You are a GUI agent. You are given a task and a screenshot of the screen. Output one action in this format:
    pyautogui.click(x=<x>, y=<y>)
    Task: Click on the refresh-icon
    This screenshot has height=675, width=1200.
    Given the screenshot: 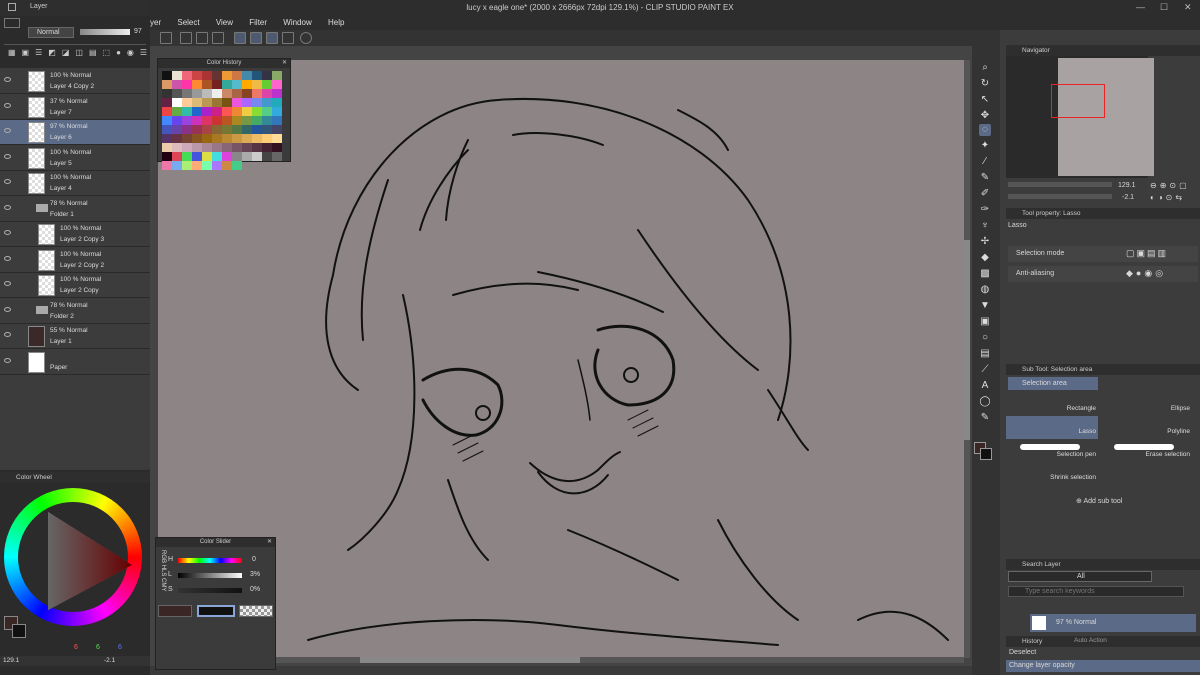 What is the action you would take?
    pyautogui.click(x=306, y=38)
    